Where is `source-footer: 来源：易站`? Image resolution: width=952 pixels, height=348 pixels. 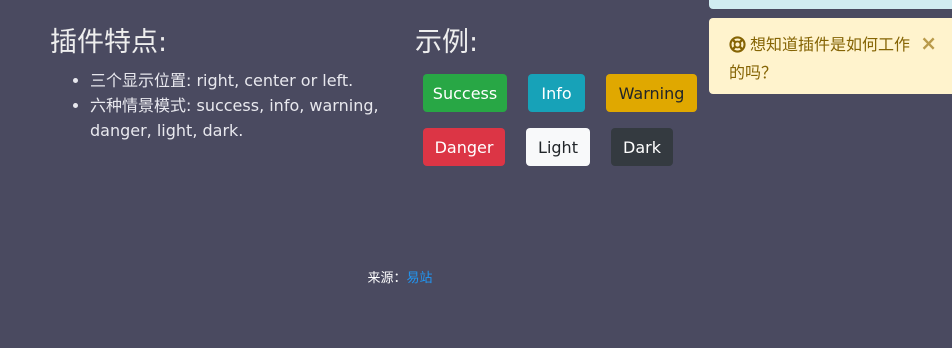
source-footer: 来源：易站 is located at coordinates (400, 276).